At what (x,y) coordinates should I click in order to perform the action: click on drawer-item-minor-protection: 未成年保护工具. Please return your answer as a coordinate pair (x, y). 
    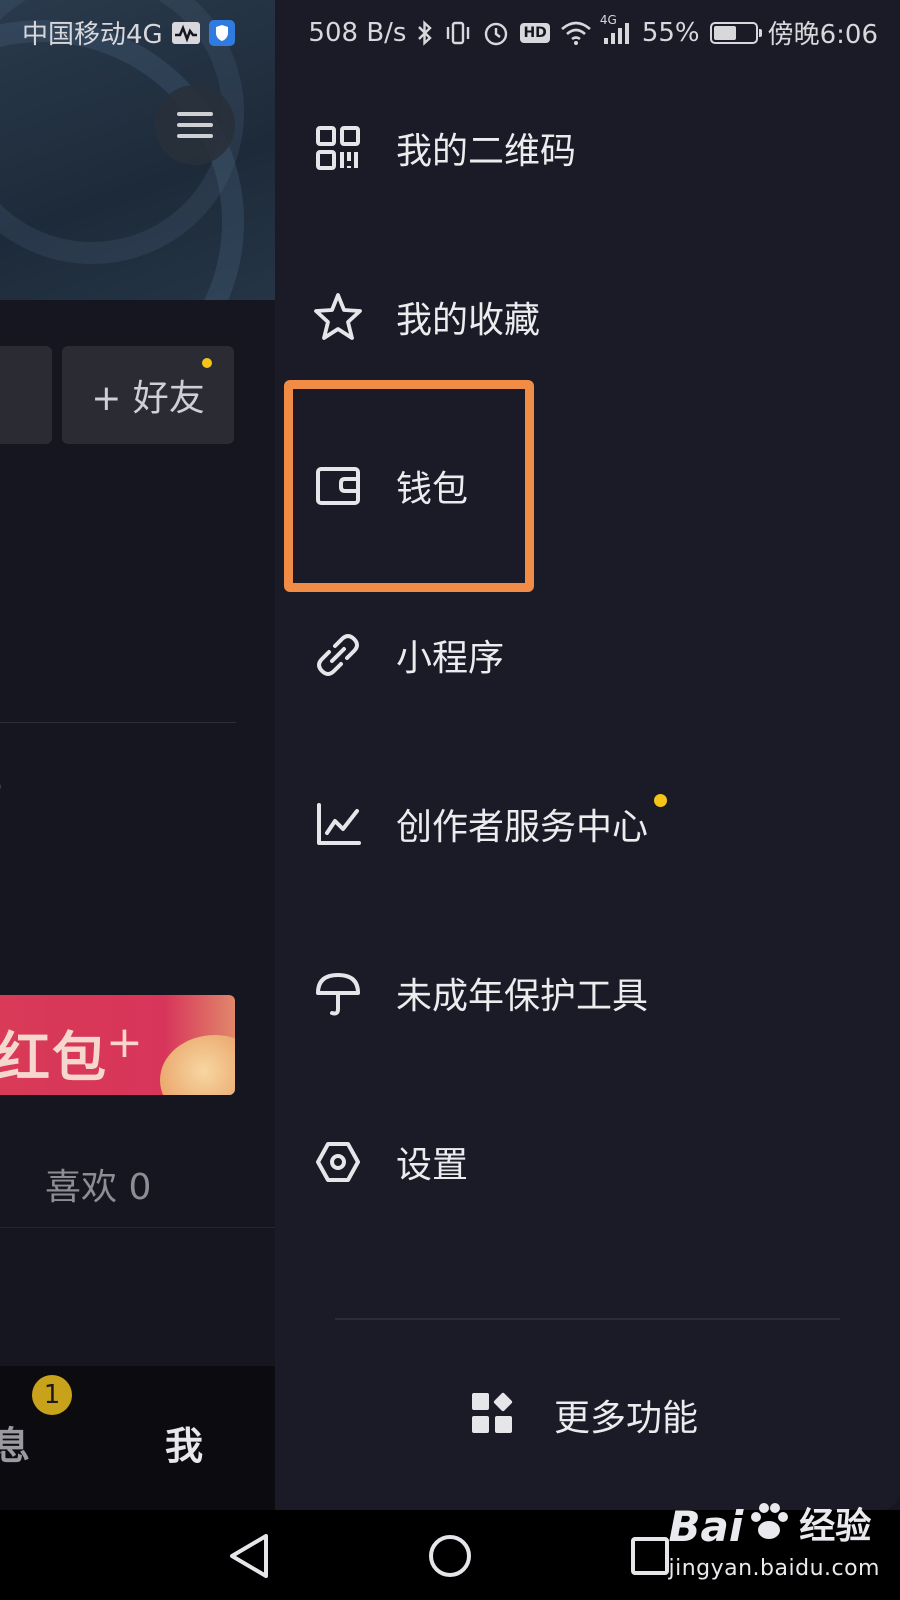
    Looking at the image, I should click on (587, 993).